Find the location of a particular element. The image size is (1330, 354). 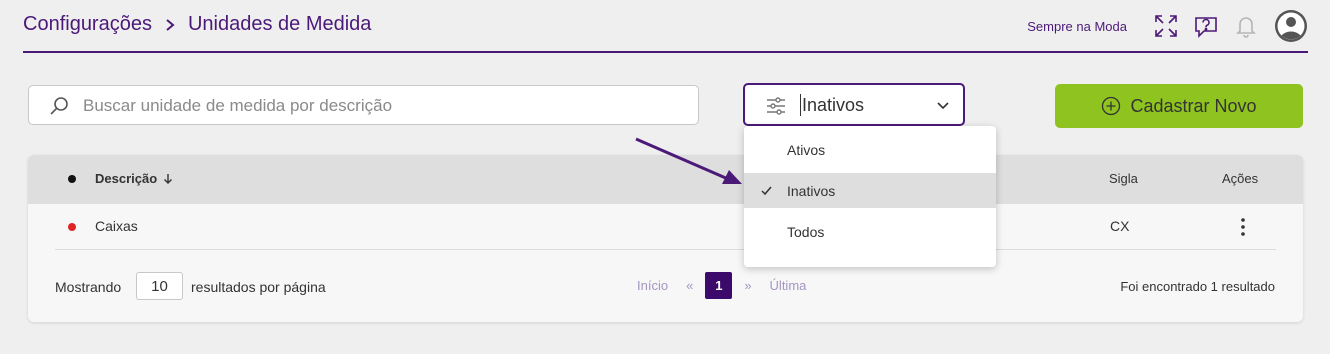

breadcrumb: Configurações Unidades de Medida is located at coordinates (197, 24).